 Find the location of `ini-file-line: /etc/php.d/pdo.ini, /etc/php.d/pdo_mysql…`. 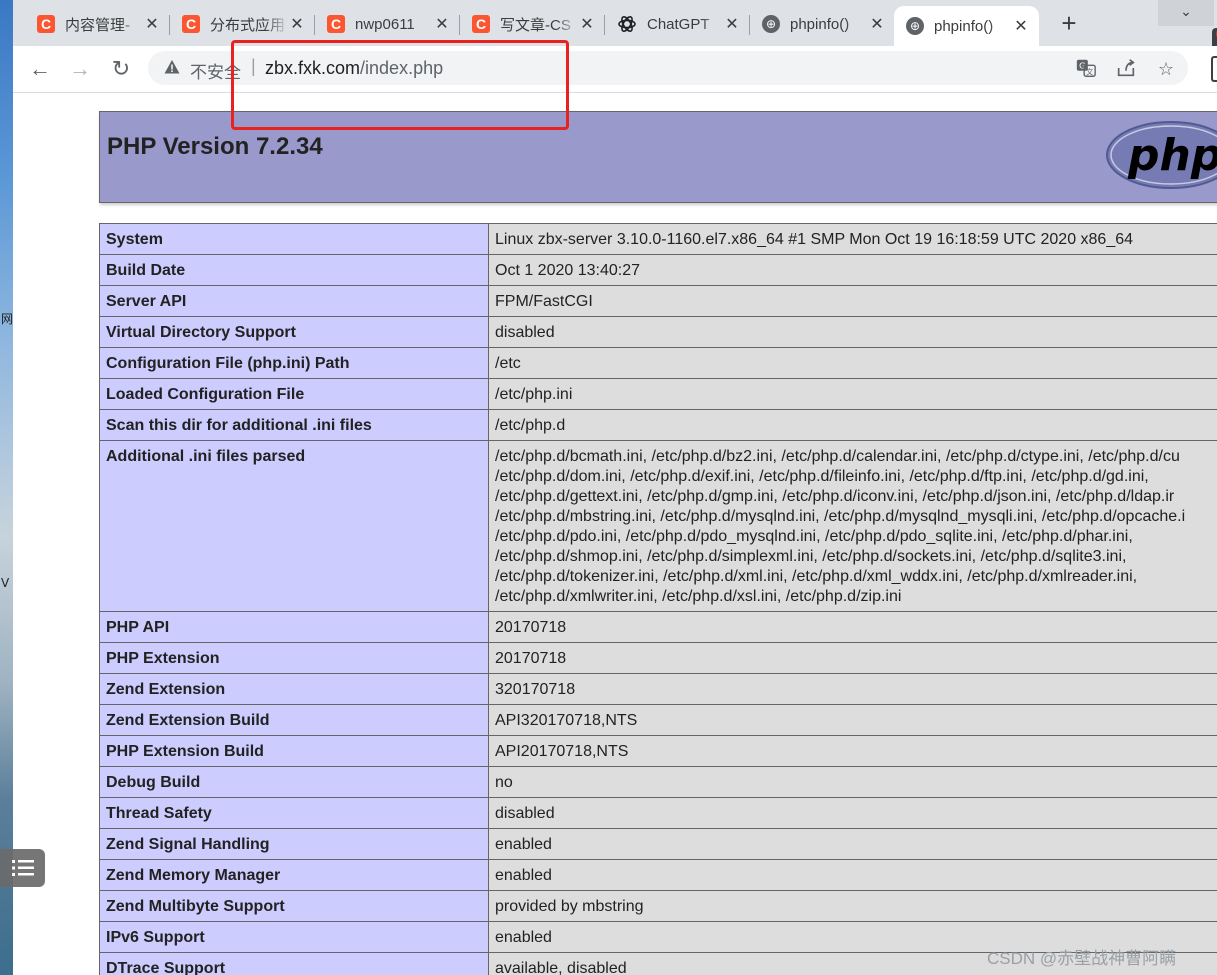

ini-file-line: /etc/php.d/pdo.ini, /etc/php.d/pdo_mysql… is located at coordinates (814, 536).